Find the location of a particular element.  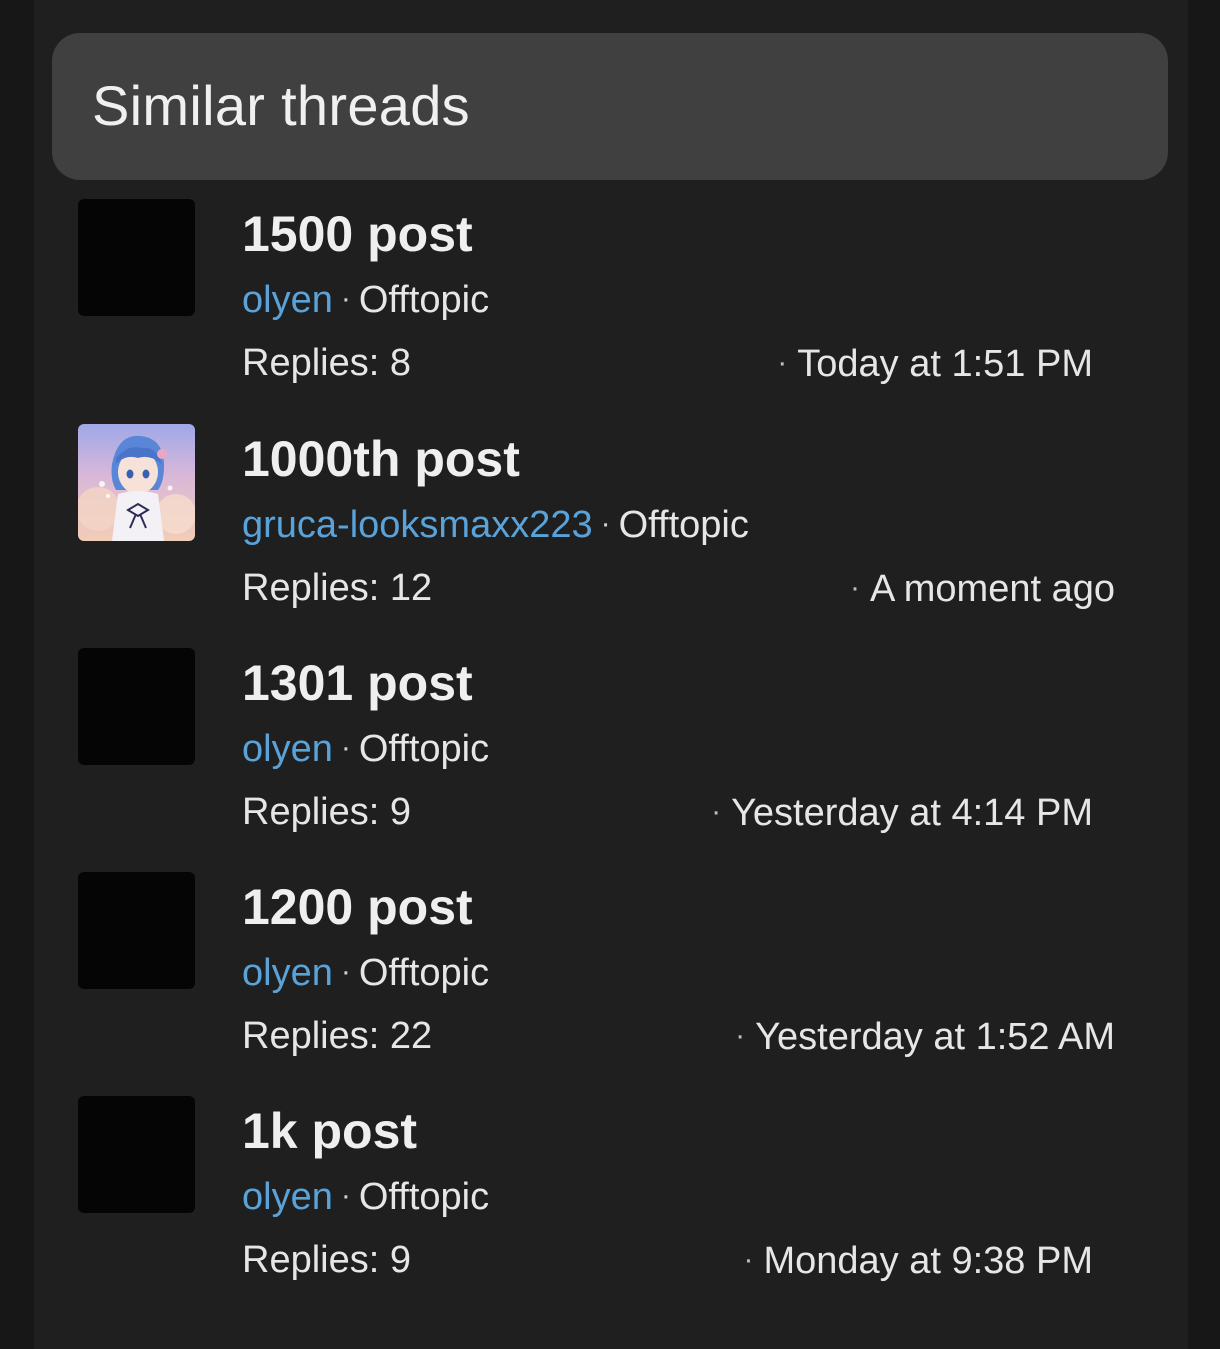

reply-count: Replies: 22 is located at coordinates (337, 1036).